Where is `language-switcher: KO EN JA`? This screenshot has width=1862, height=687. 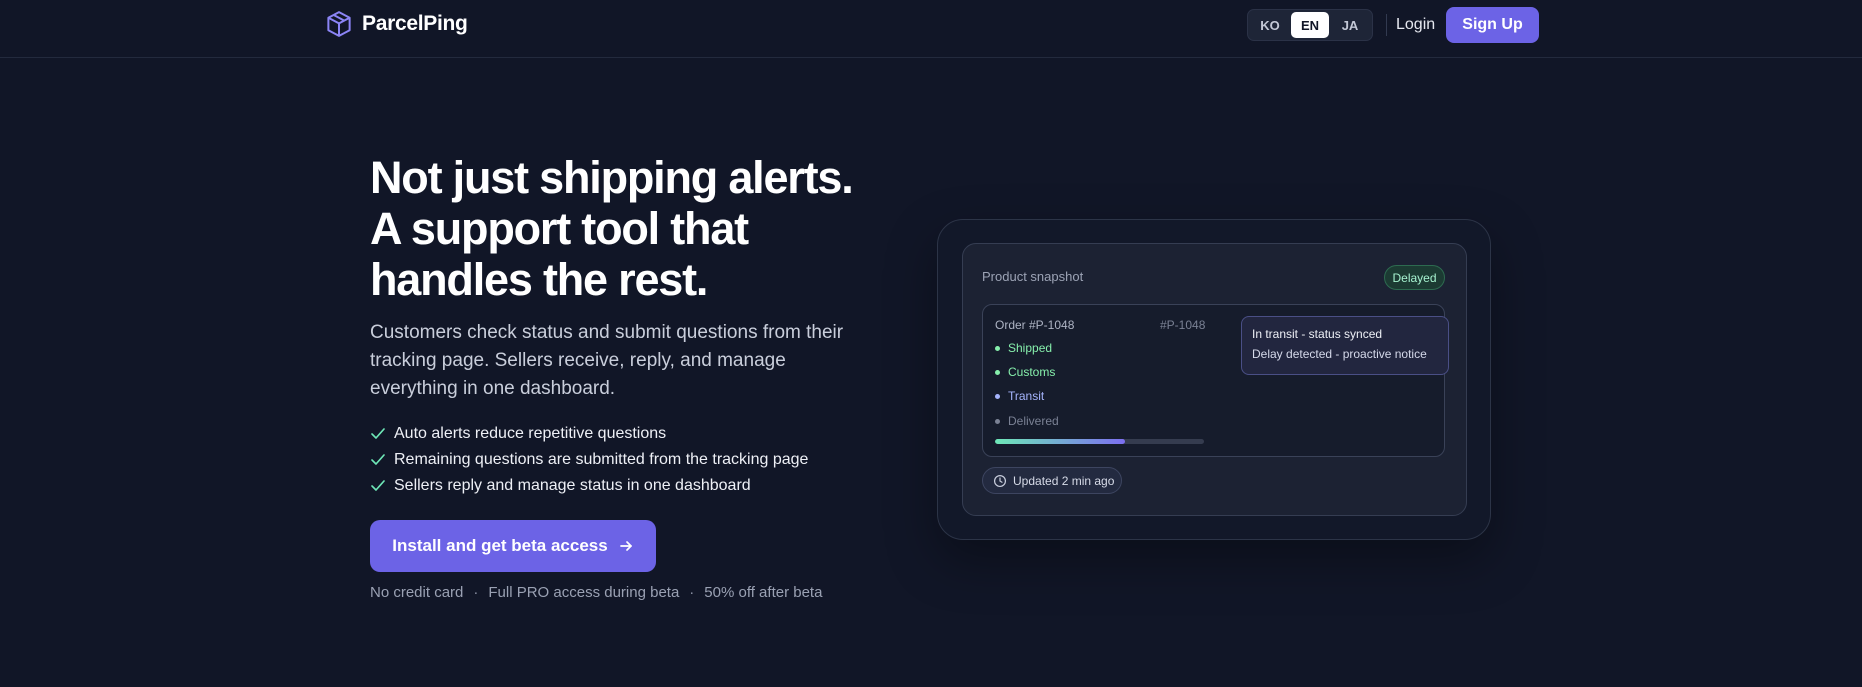 language-switcher: KO EN JA is located at coordinates (1310, 25).